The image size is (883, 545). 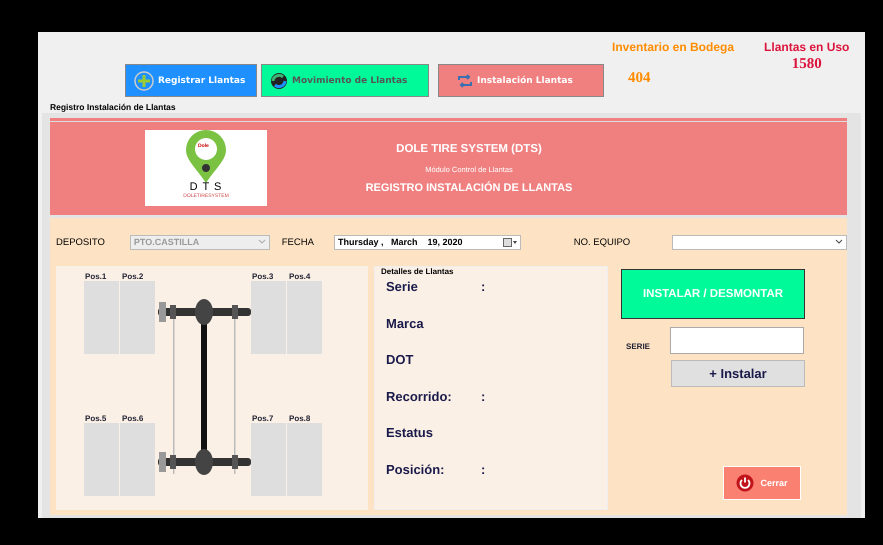 I want to click on serie-label: SERIE, so click(x=638, y=346).